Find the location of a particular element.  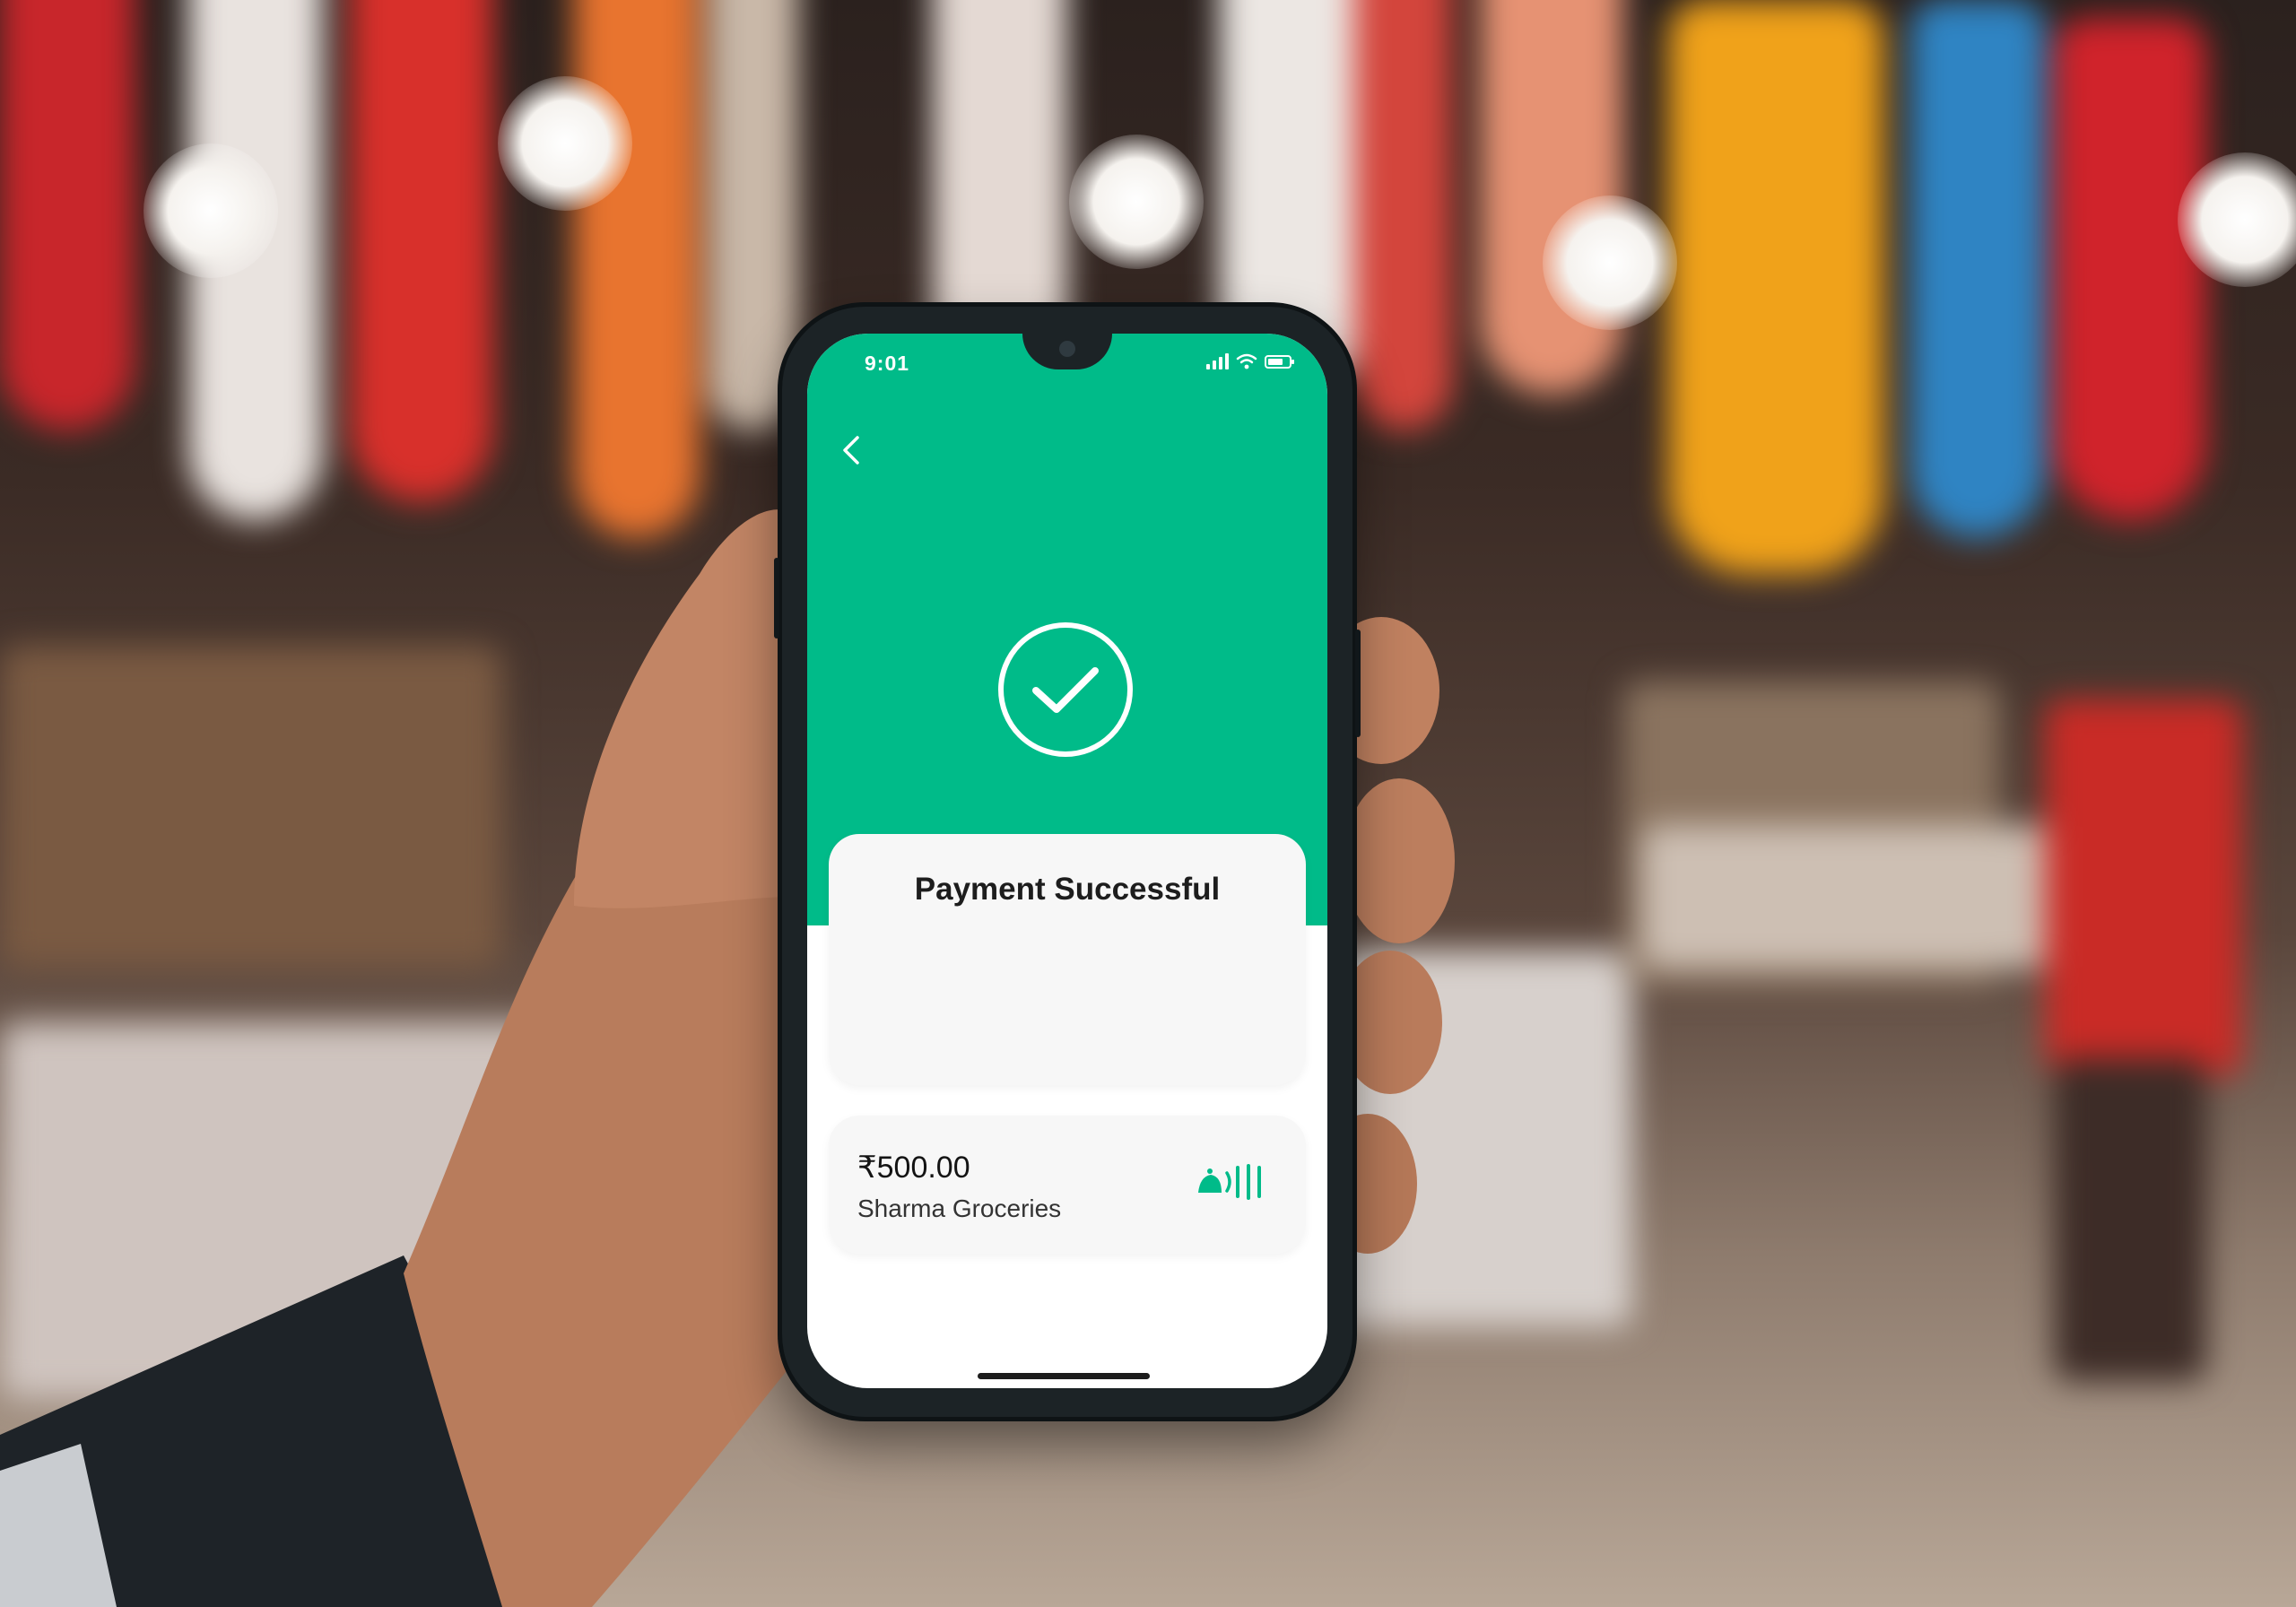

home-indicator is located at coordinates (1064, 1376).